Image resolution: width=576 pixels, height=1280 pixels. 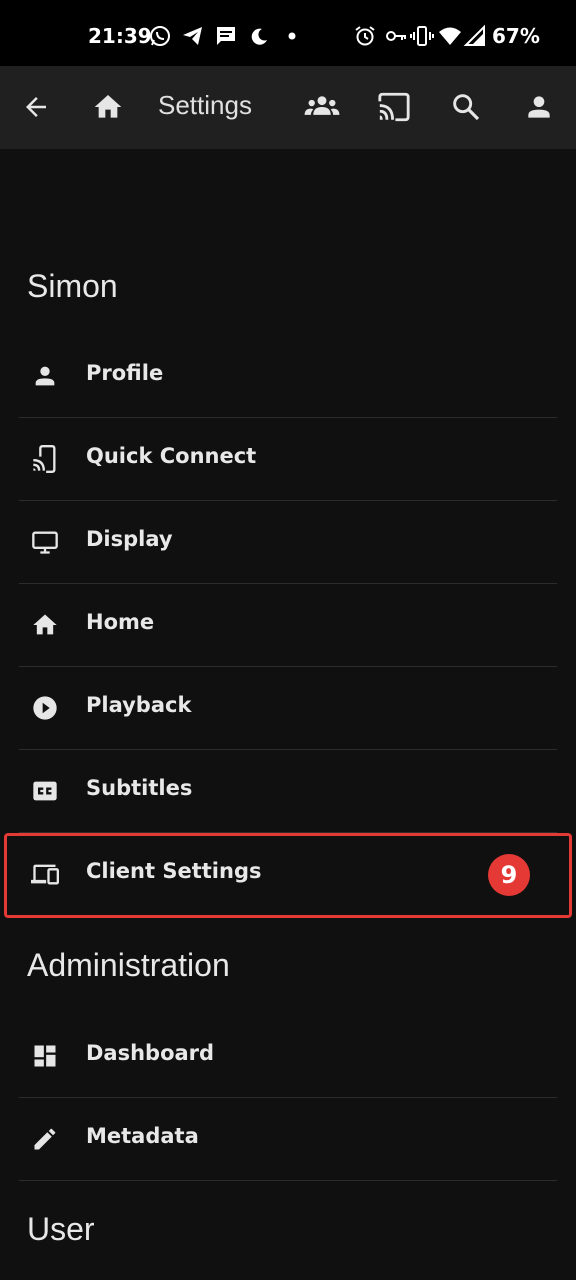 I want to click on account-button, so click(x=539, y=107).